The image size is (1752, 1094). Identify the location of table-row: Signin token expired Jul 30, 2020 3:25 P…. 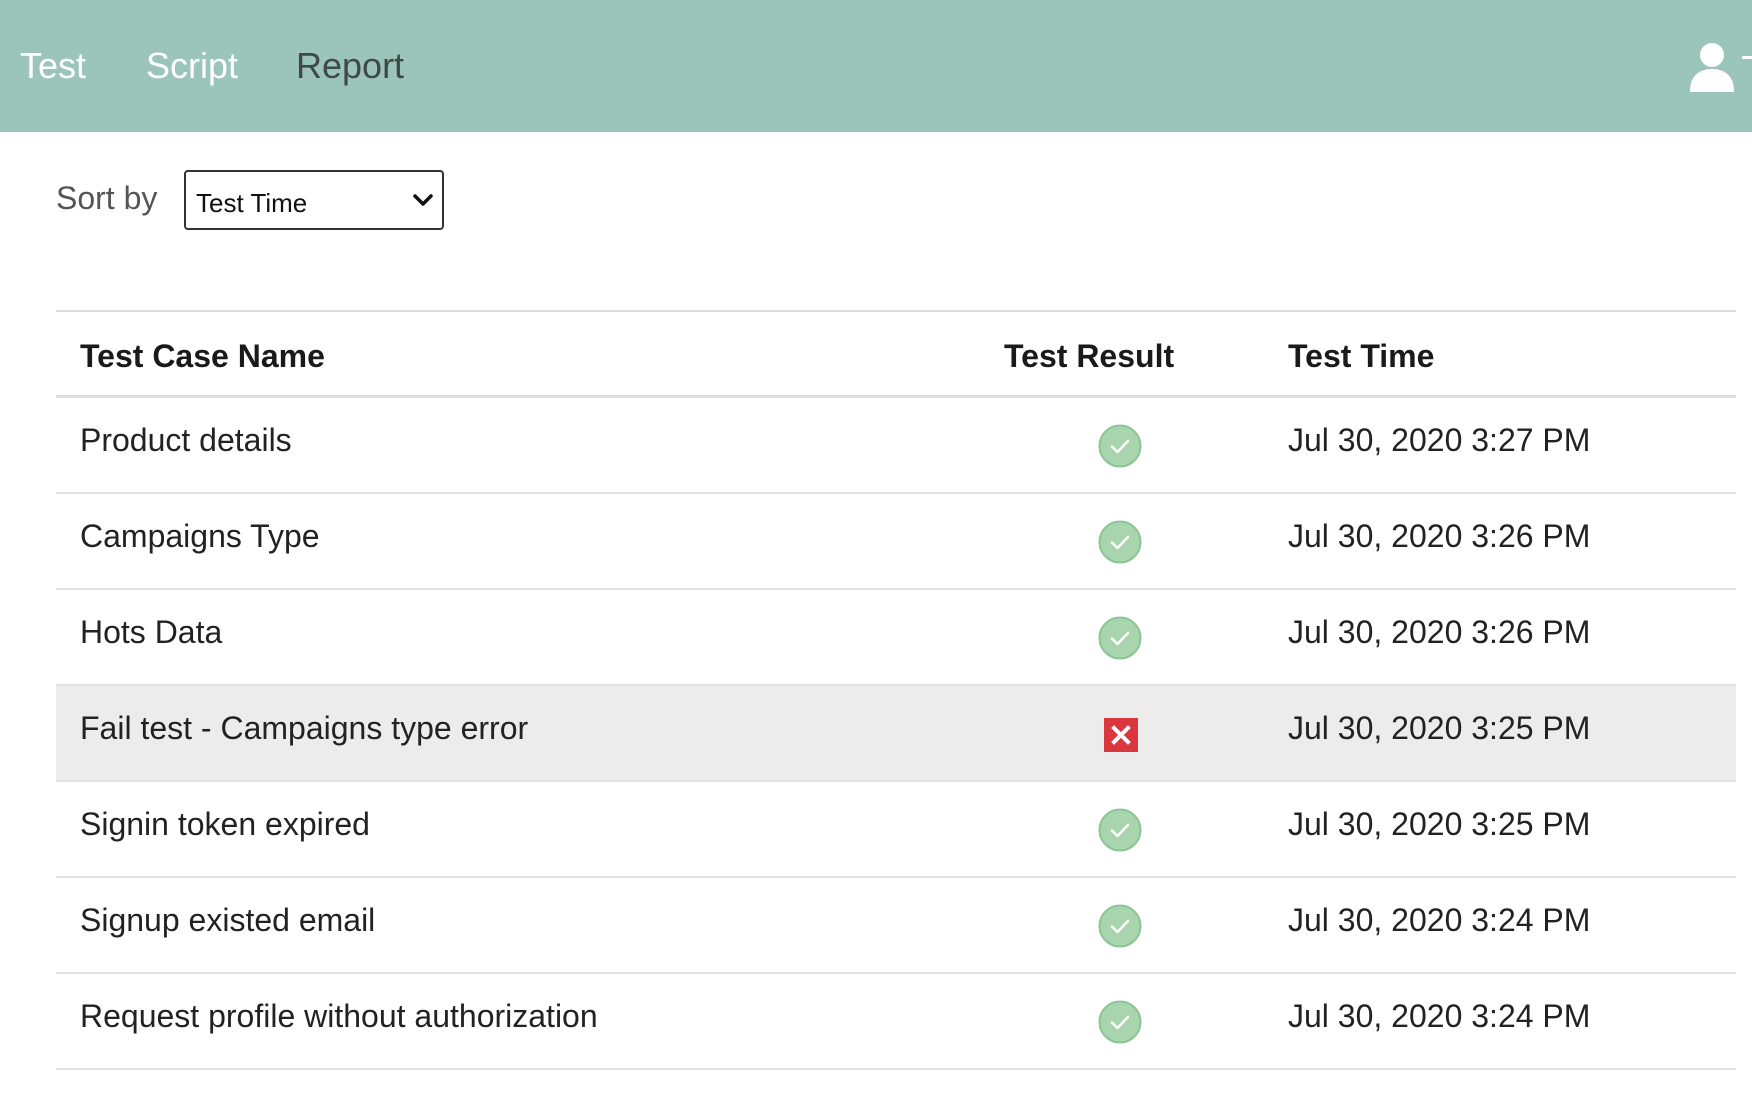
(896, 830).